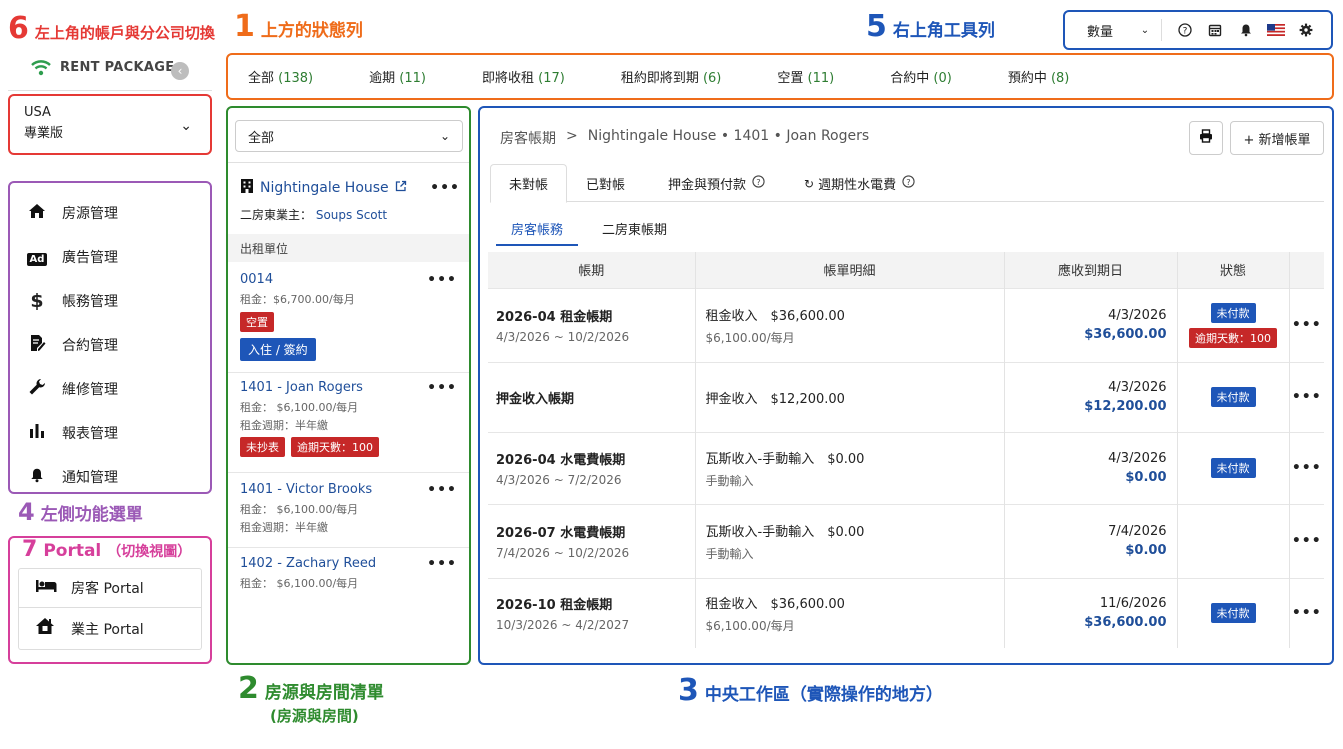 This screenshot has width=1343, height=749. What do you see at coordinates (523, 76) in the screenshot?
I see `status-tab: 即將收租 (17)` at bounding box center [523, 76].